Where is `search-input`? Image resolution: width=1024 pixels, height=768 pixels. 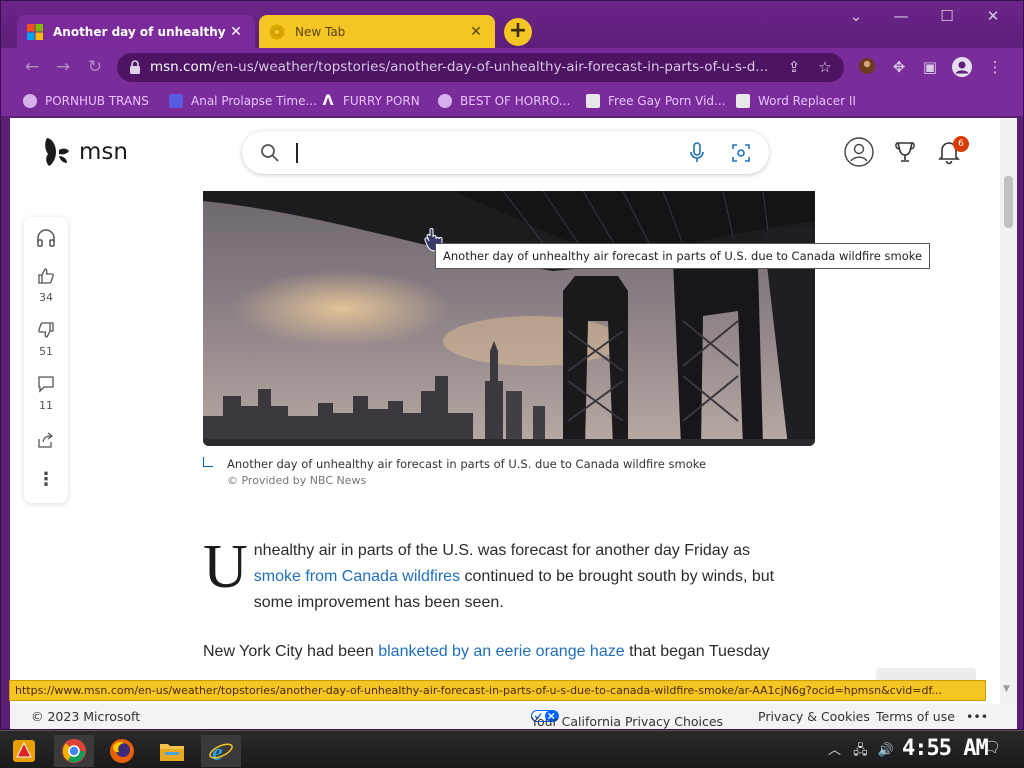
search-input is located at coordinates (485, 153).